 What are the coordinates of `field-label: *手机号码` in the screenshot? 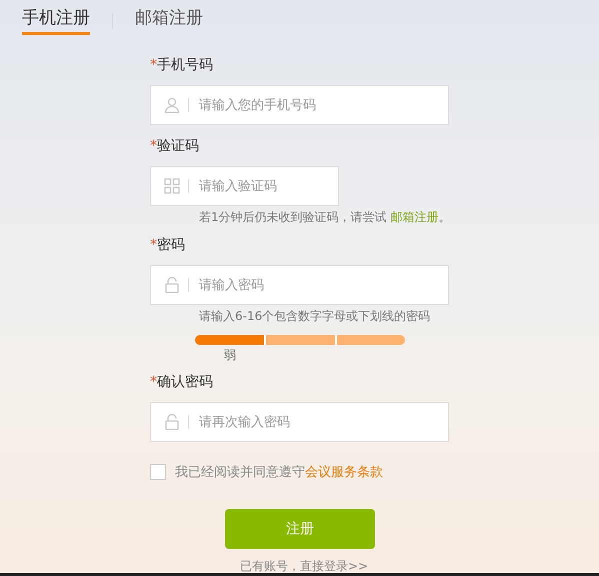 It's located at (182, 65).